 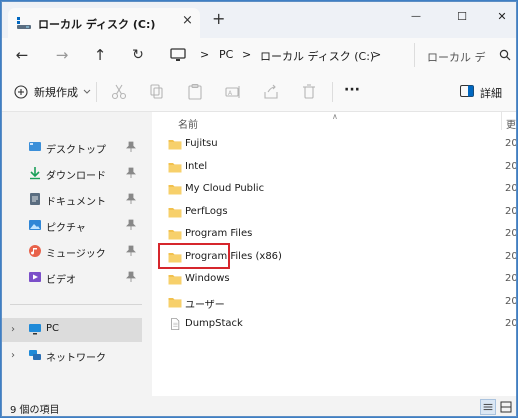 I want to click on sidebar-item-label: ミュージック, so click(x=76, y=254).